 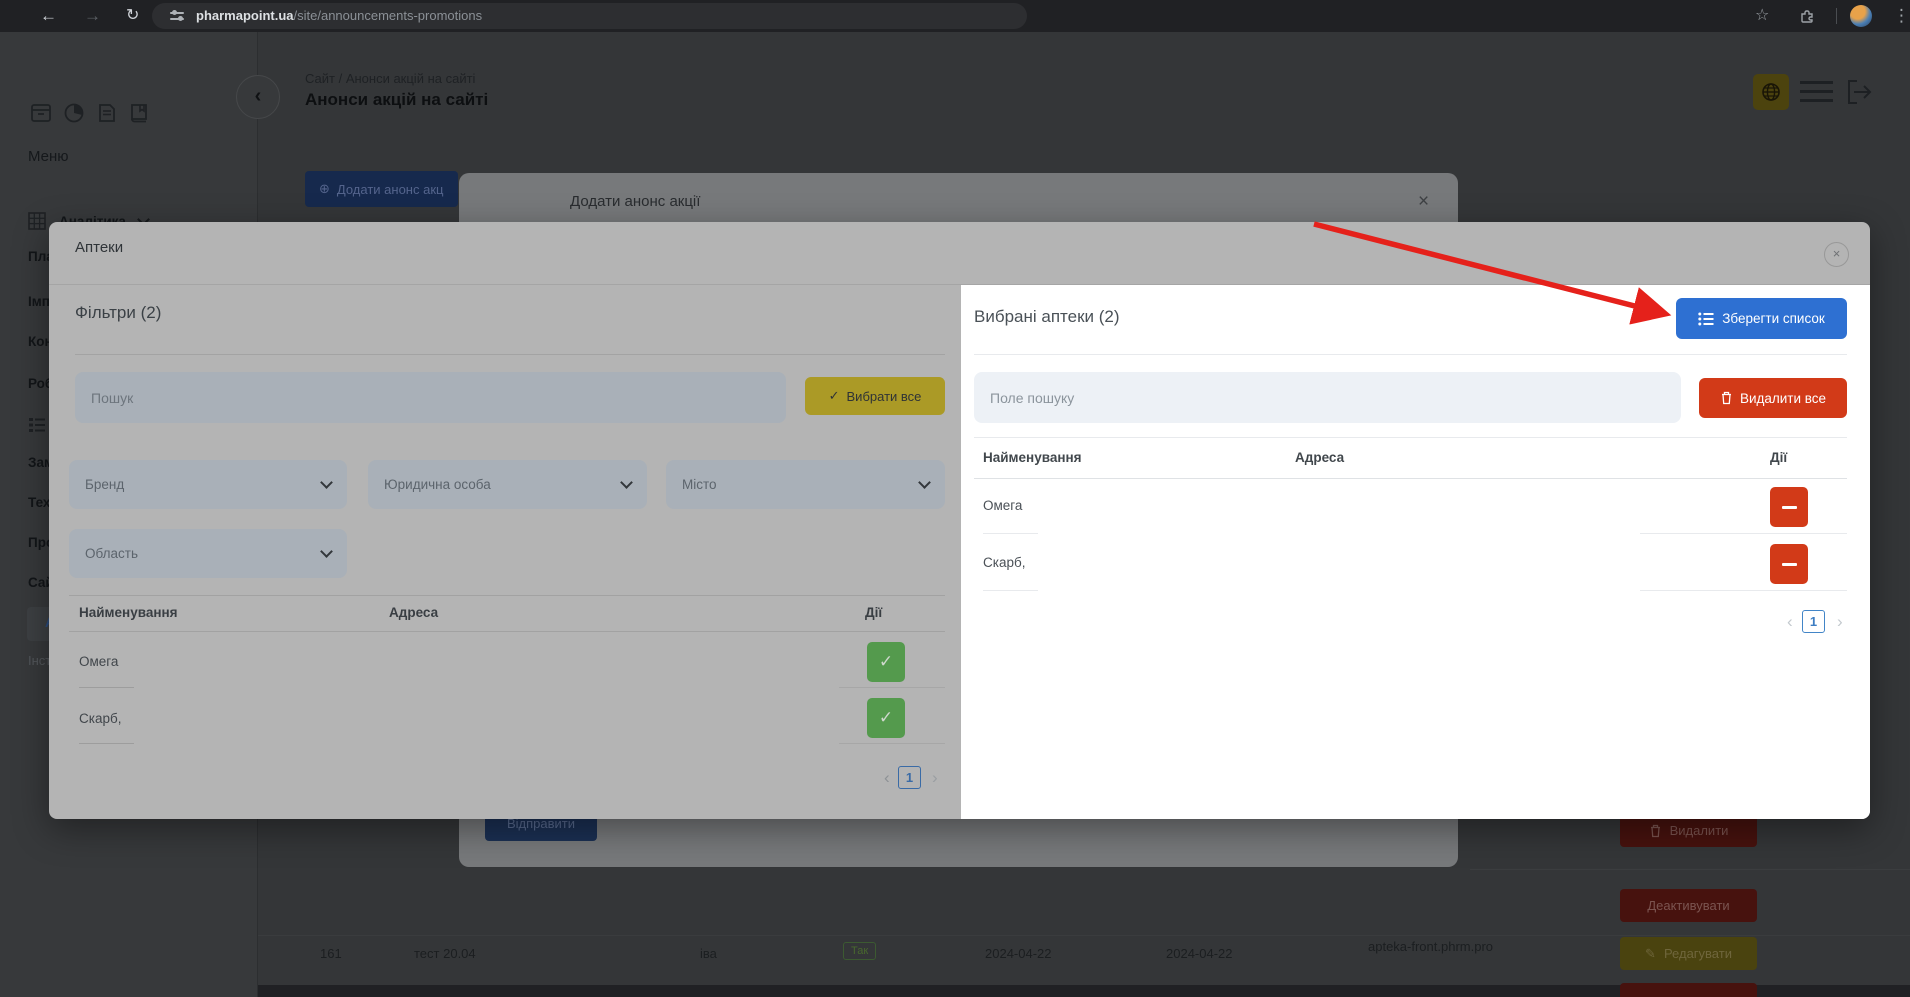 What do you see at coordinates (1761, 318) in the screenshot?
I see `save-list-button: Зберегти список` at bounding box center [1761, 318].